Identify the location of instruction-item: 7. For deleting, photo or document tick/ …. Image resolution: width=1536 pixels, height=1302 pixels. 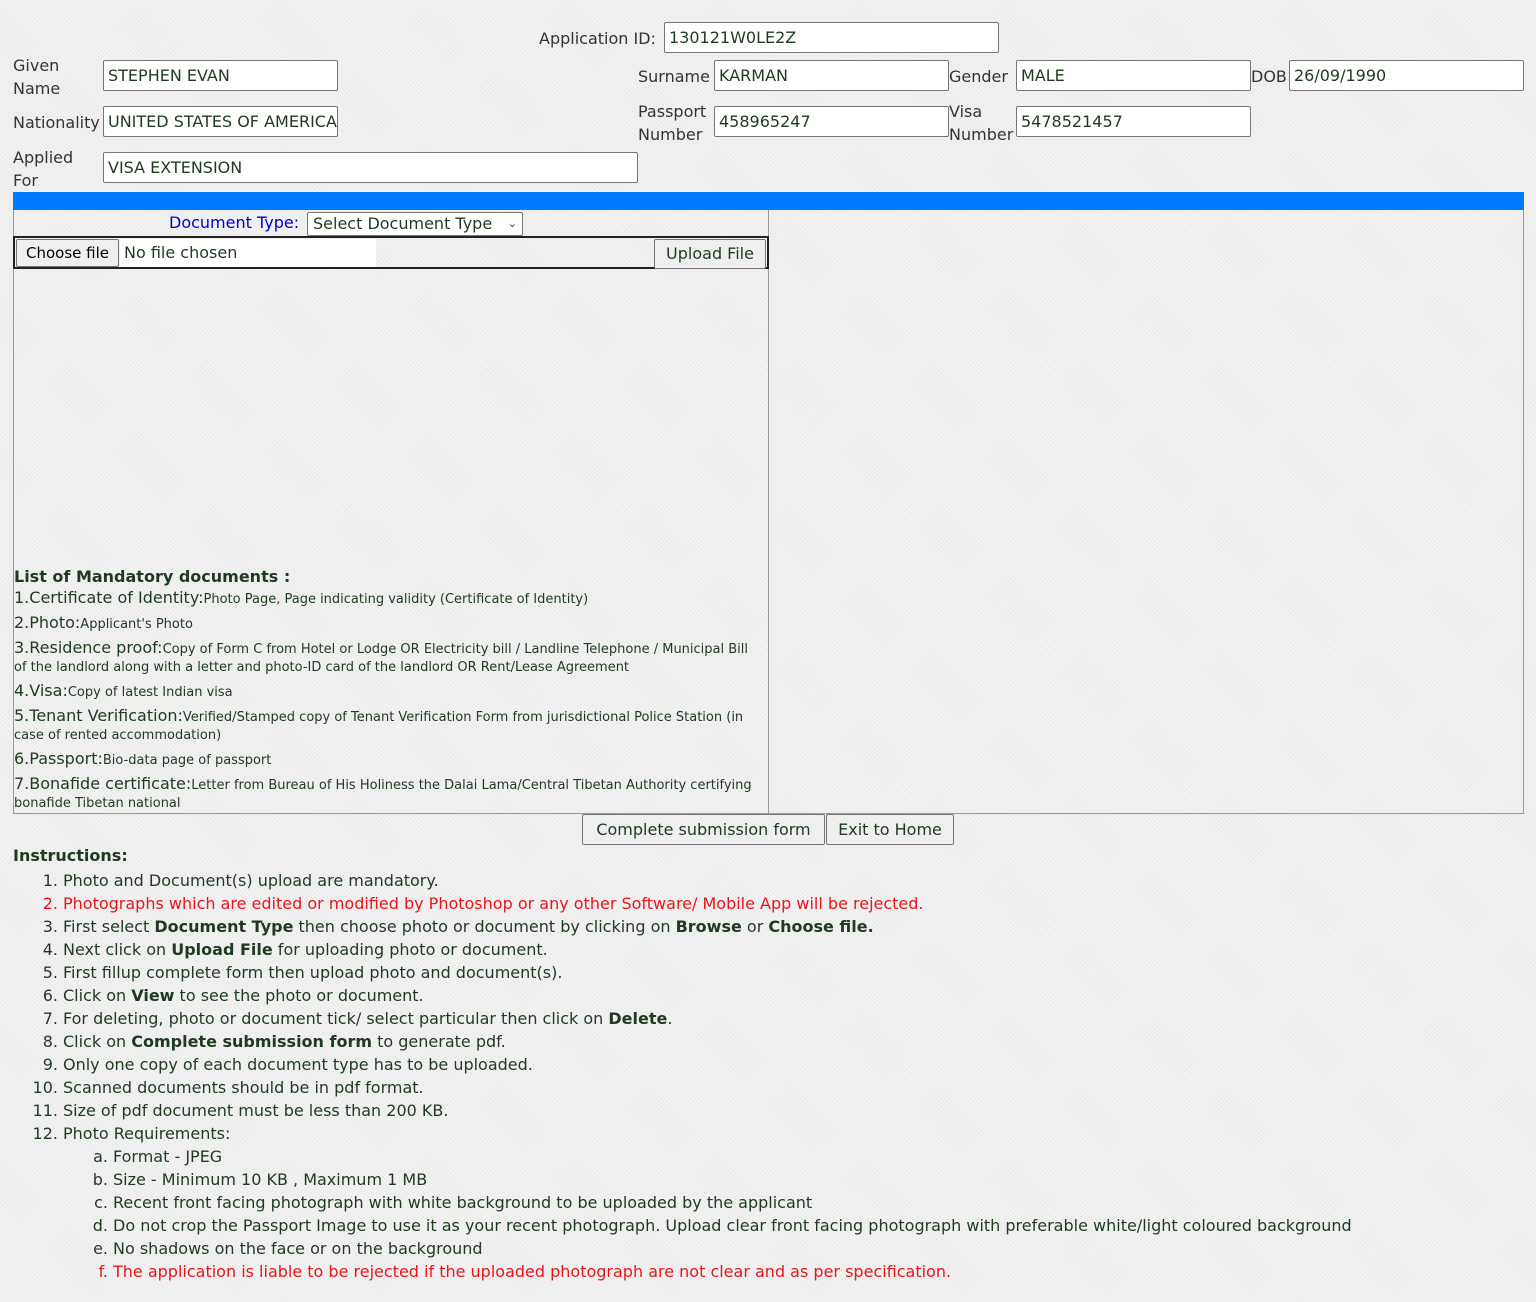
(763, 1018).